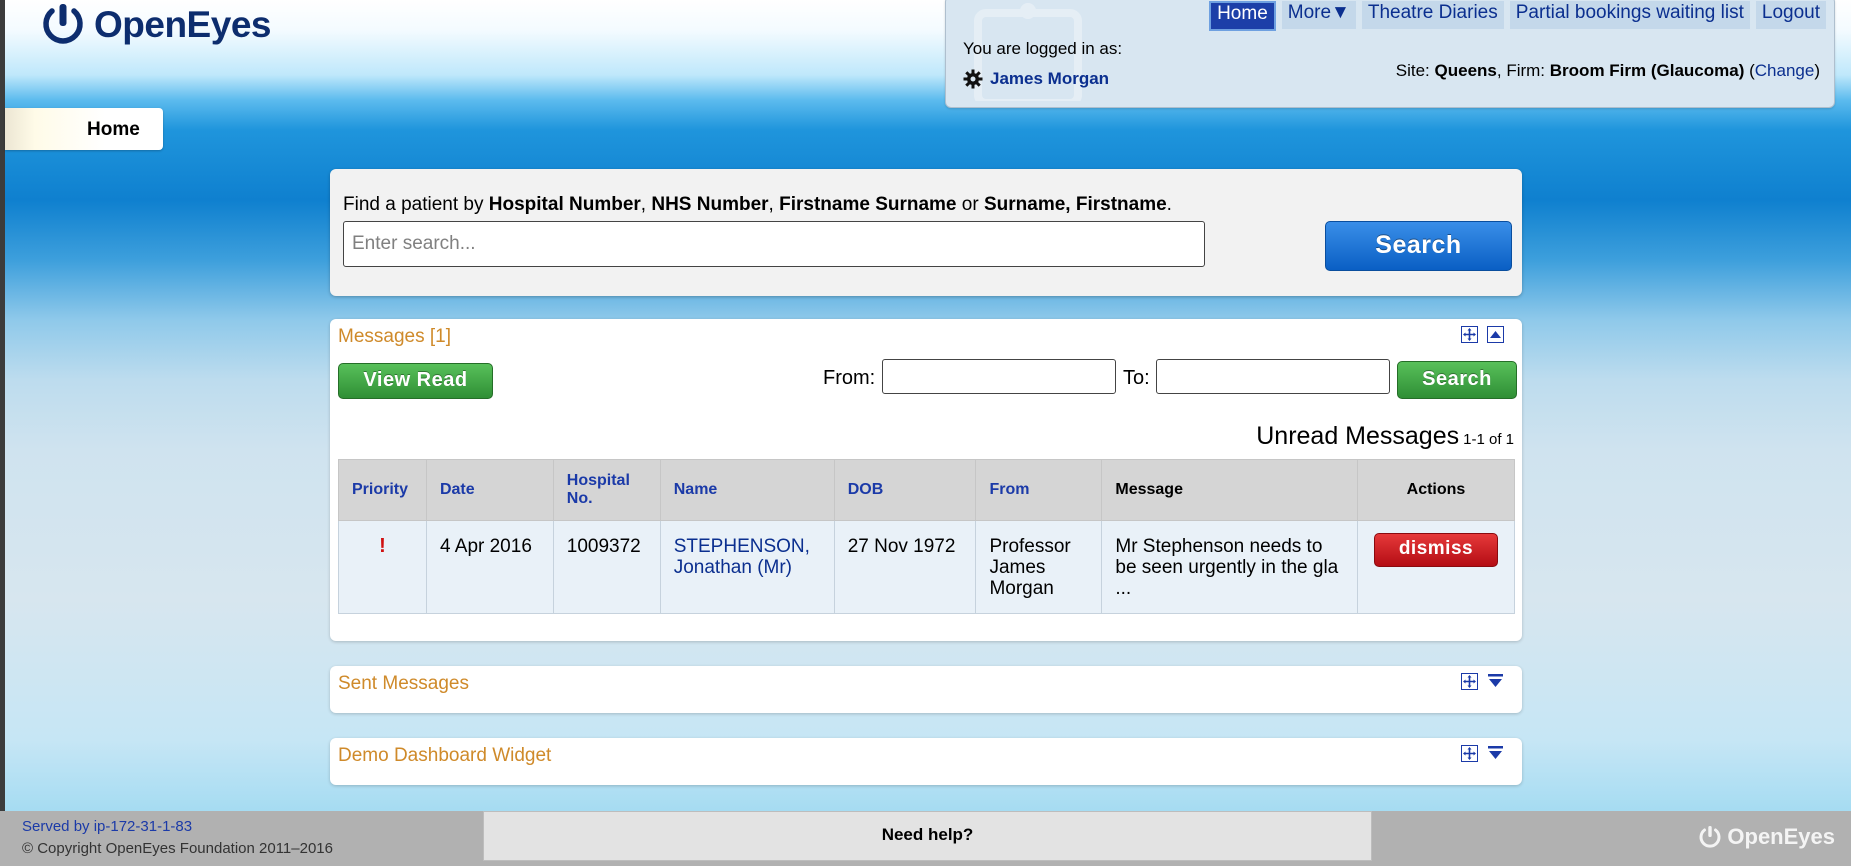  I want to click on logo-text: OpenEyes, so click(182, 24).